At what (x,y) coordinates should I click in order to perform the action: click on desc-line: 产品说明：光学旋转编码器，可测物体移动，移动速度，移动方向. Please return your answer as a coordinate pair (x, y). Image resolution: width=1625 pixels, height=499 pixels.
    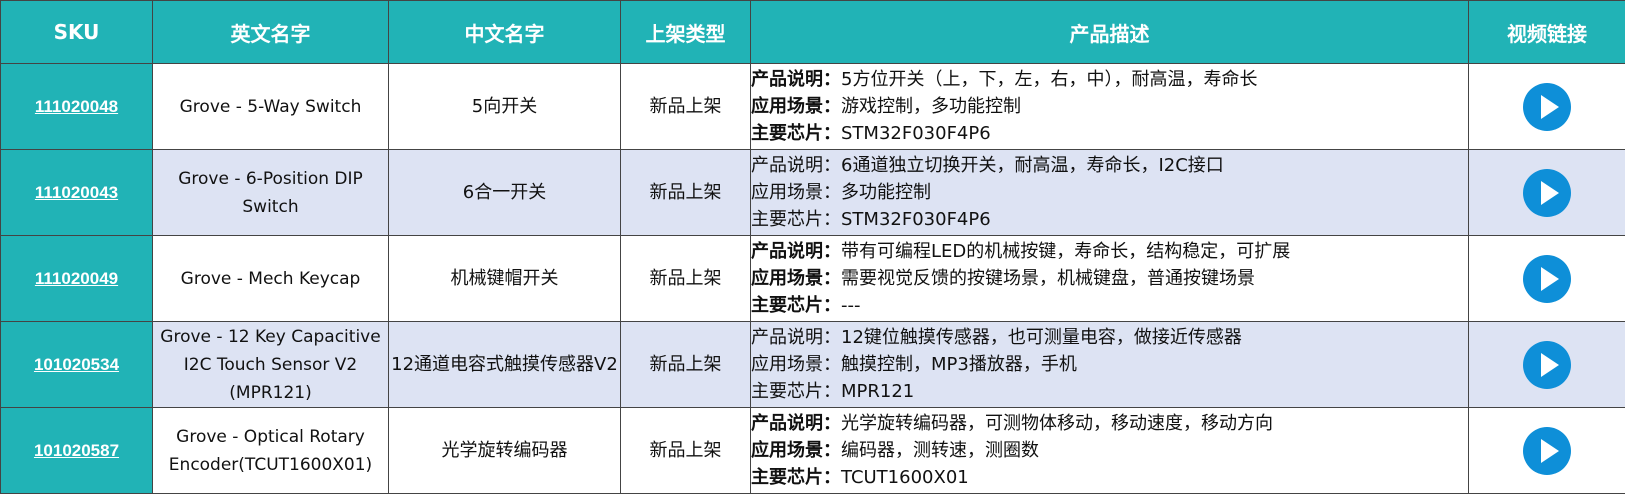
    Looking at the image, I should click on (1109, 423).